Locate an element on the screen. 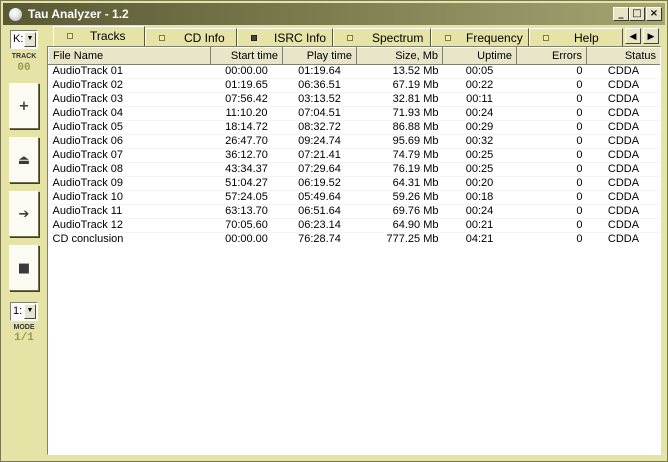 The height and width of the screenshot is (462, 668). eject-button: ⏏ is located at coordinates (24, 160).